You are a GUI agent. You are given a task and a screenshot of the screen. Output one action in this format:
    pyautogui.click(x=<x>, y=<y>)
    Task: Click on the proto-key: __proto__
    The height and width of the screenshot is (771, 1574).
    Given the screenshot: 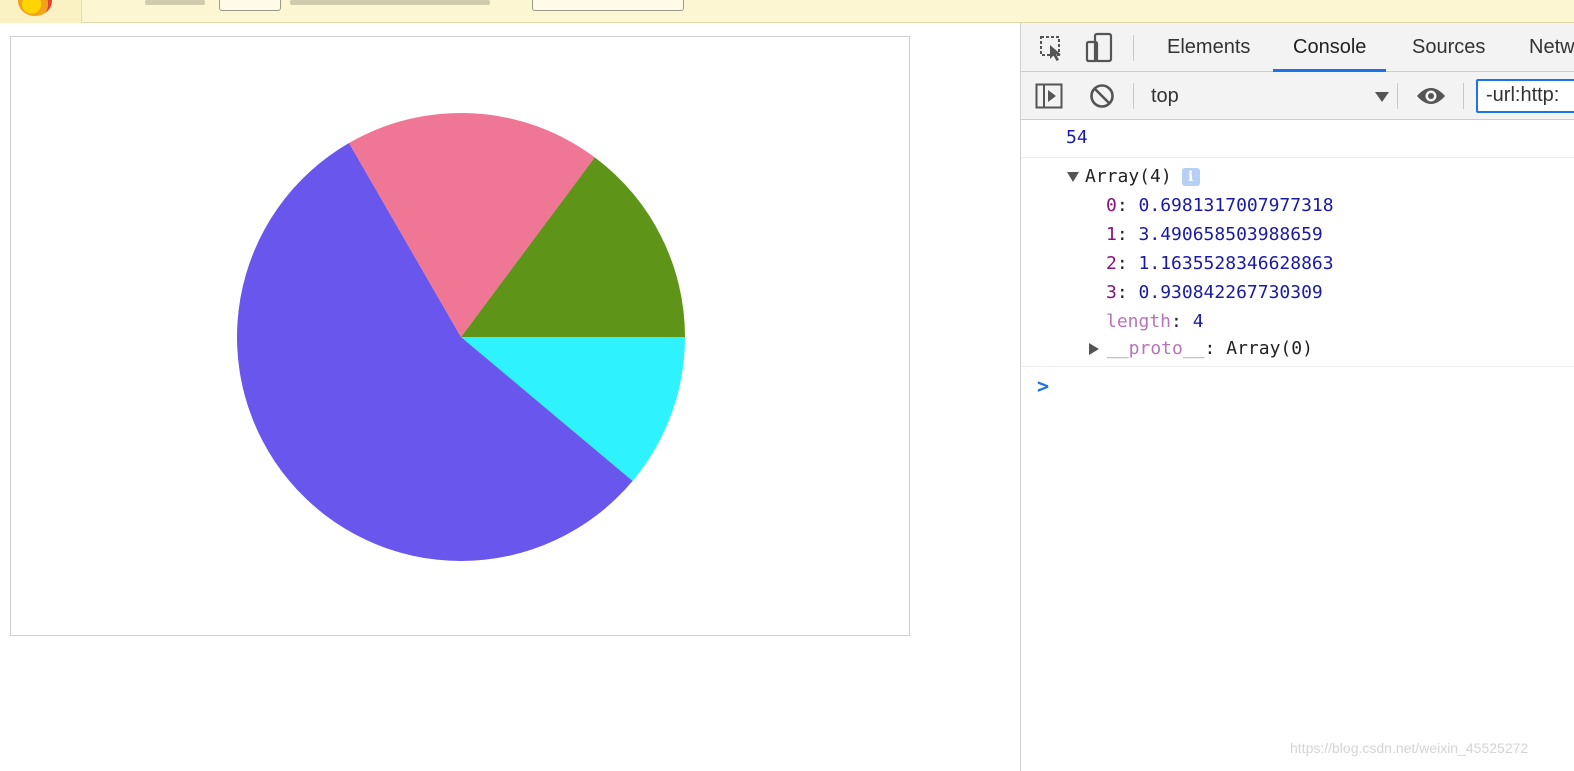 What is the action you would take?
    pyautogui.click(x=1156, y=348)
    